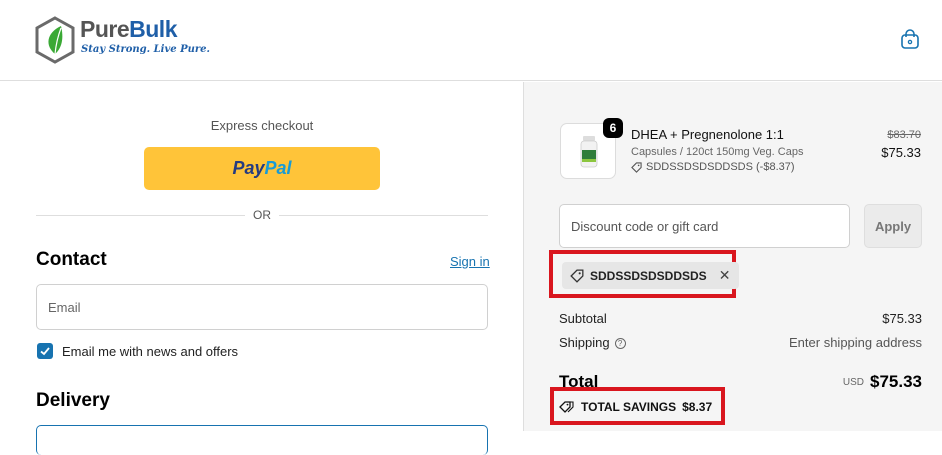  I want to click on newsletter-label: Email me with news and offers, so click(150, 351).